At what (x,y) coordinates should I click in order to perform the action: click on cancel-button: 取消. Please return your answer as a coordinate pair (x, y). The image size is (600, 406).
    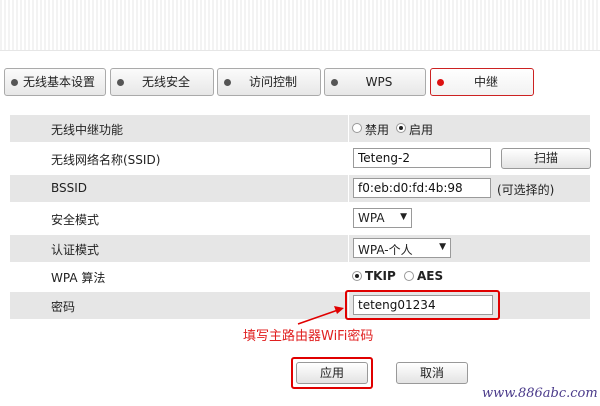
    Looking at the image, I should click on (432, 373).